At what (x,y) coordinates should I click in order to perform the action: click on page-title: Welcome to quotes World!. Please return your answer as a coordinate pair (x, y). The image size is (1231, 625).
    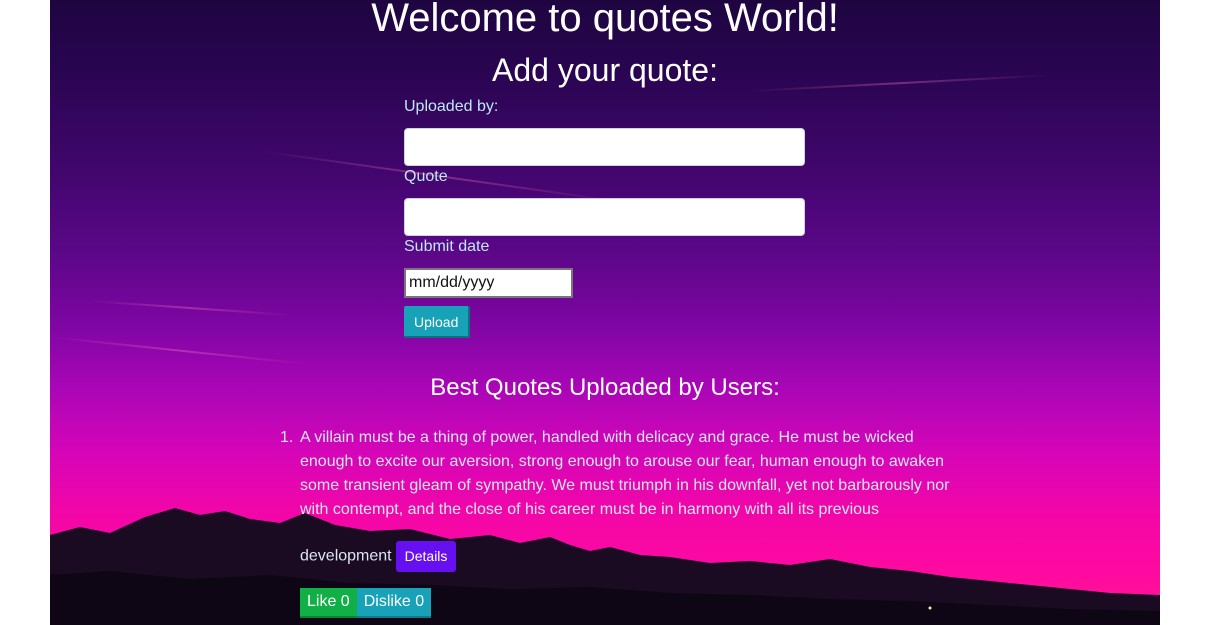
    Looking at the image, I should click on (605, 20).